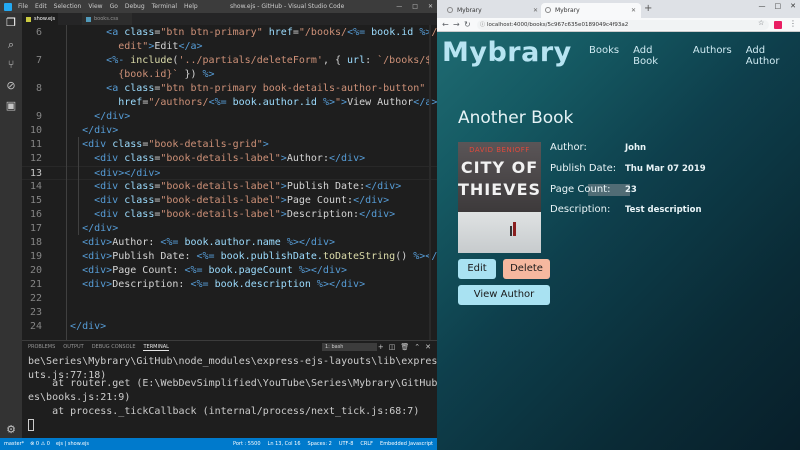 Image resolution: width=800 pixels, height=450 pixels. I want to click on debug-icon: ⊘, so click(11, 86).